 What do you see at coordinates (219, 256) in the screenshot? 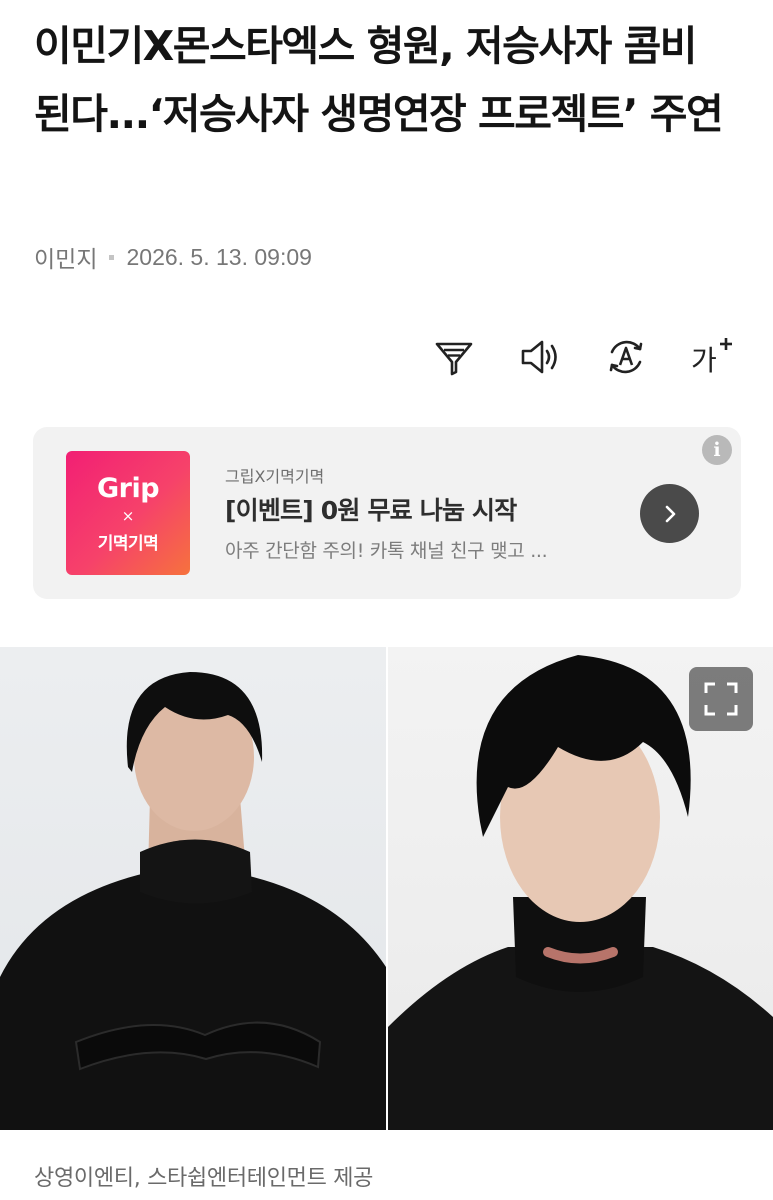
I see `publish-datetime: 2026. 5. 13. 09:09` at bounding box center [219, 256].